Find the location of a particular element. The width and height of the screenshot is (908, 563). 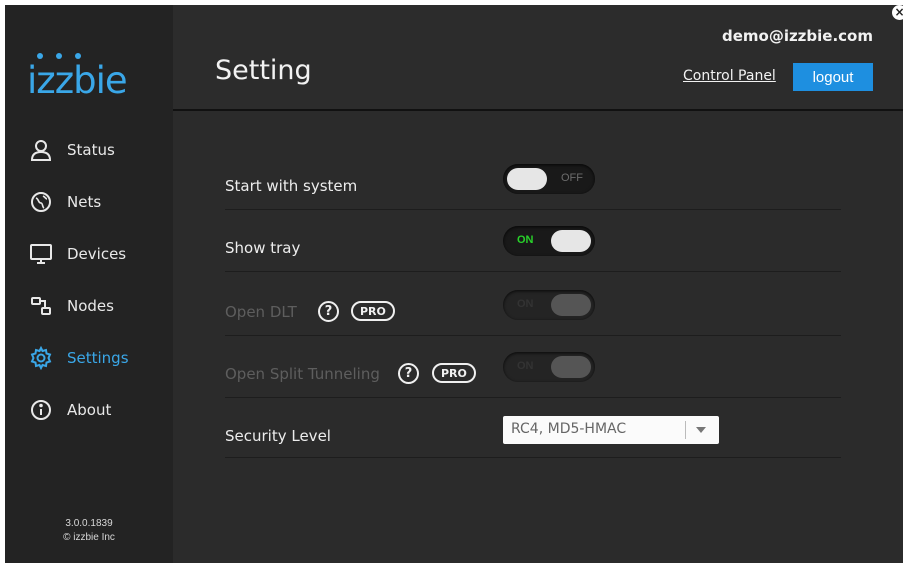

show-tray-toggle: ON is located at coordinates (549, 241).